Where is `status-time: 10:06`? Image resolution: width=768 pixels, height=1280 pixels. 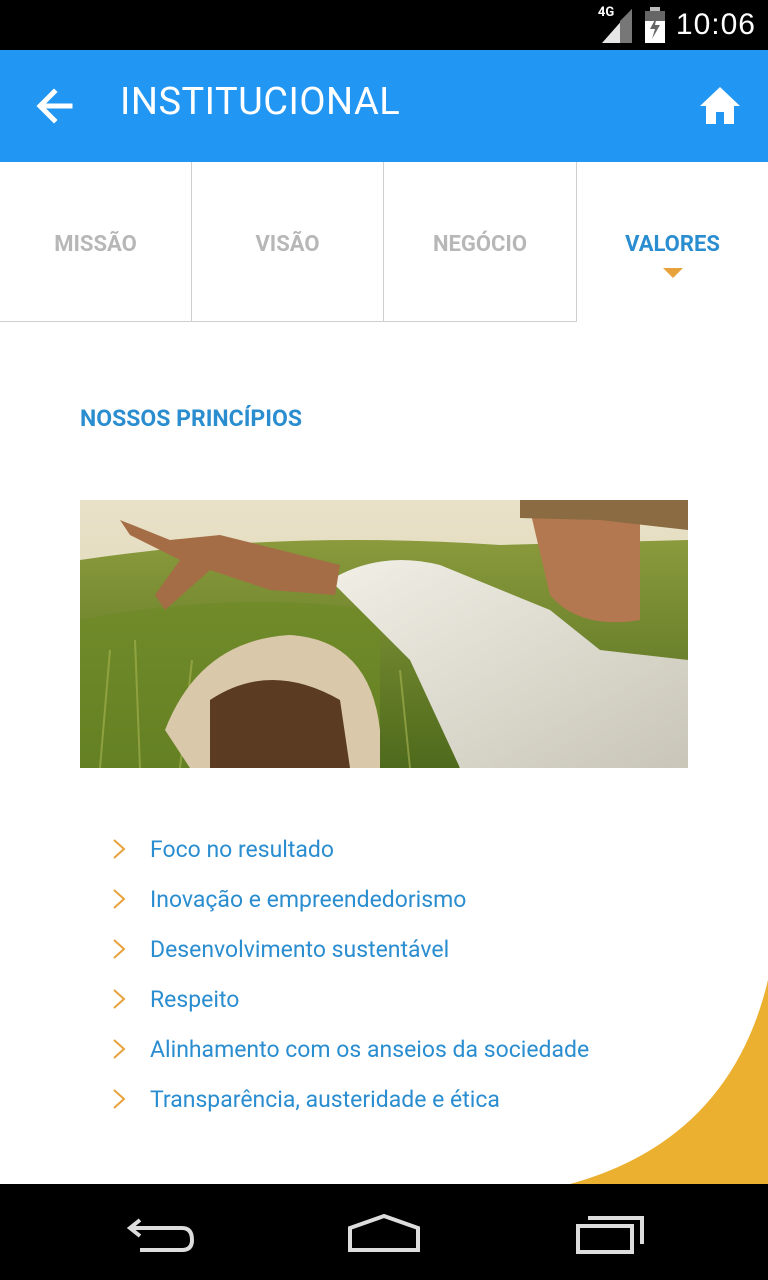 status-time: 10:06 is located at coordinates (715, 24).